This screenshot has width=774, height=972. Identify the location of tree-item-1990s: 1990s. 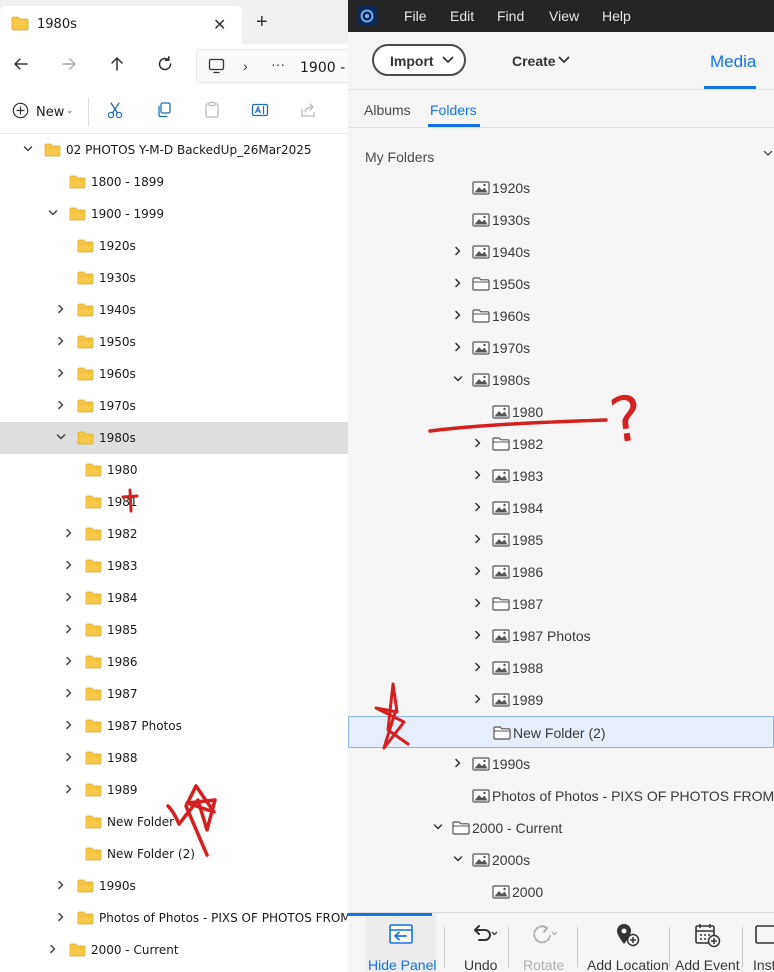
(174, 886).